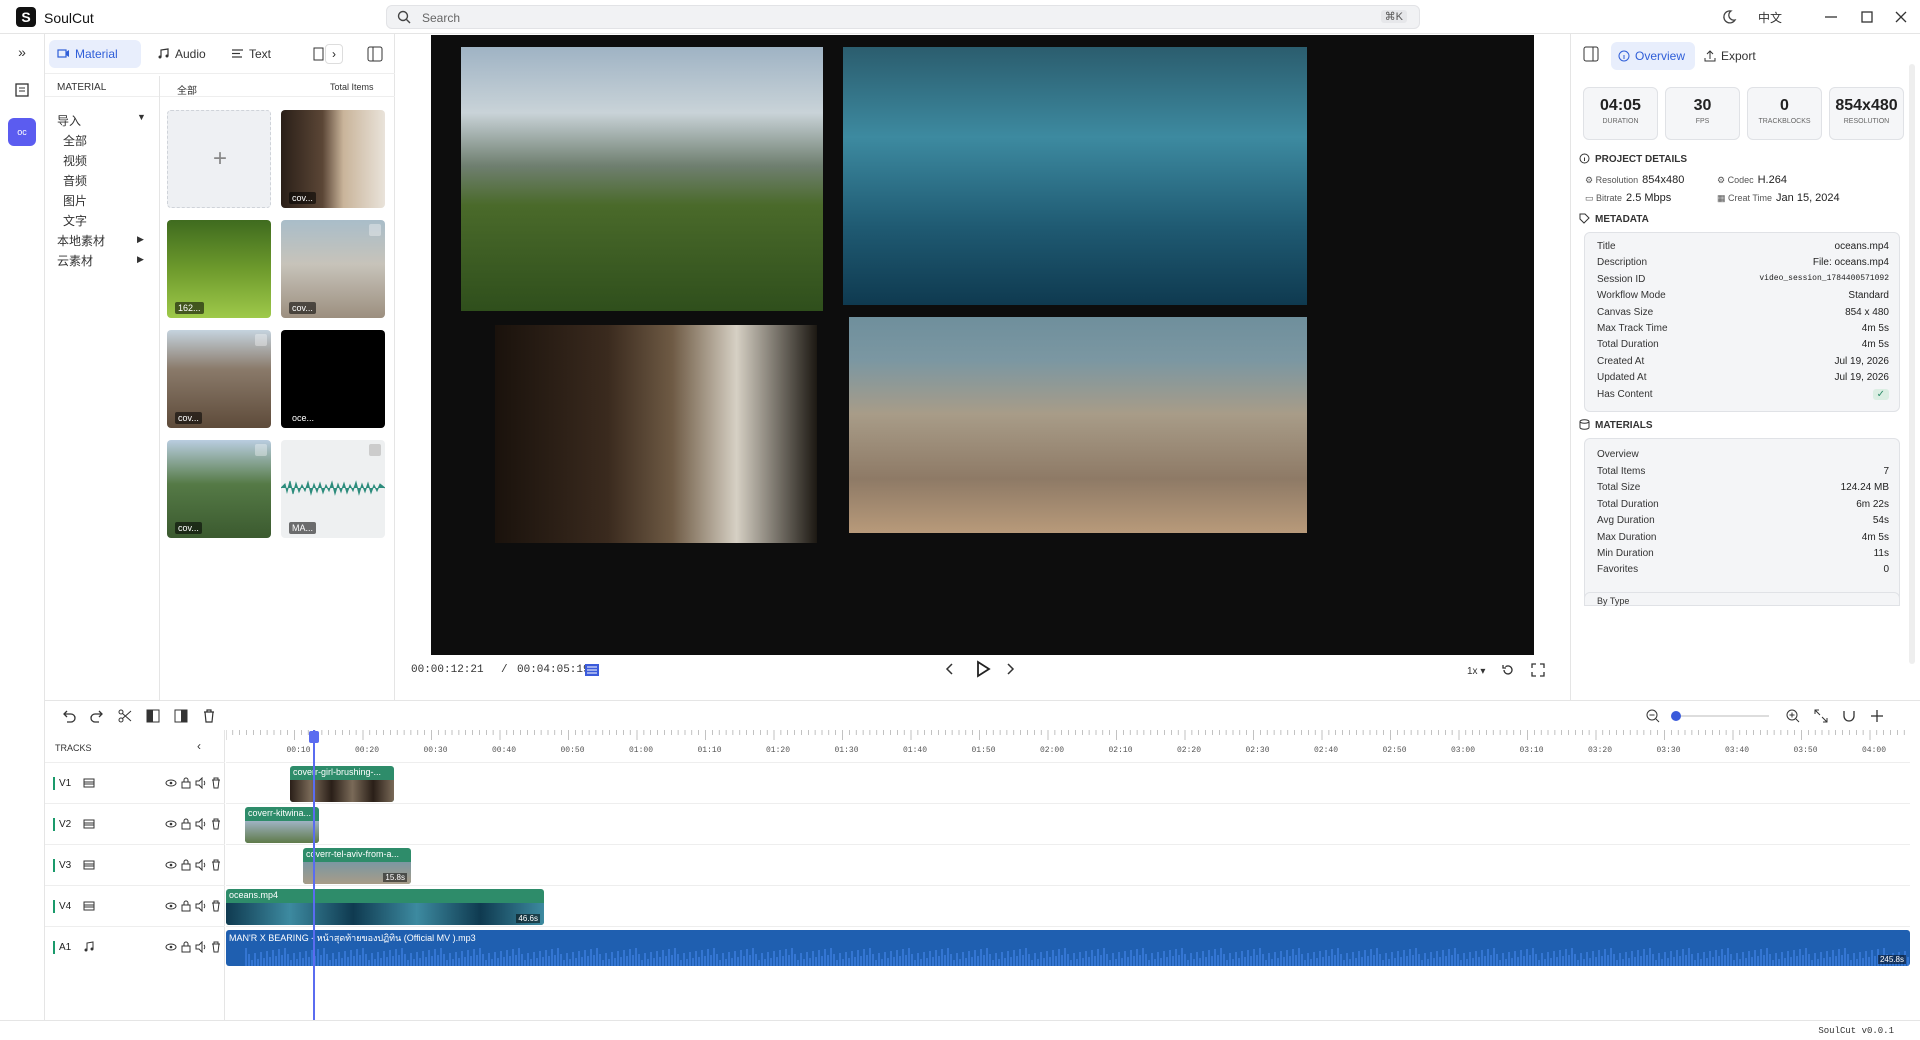 This screenshot has height=1040, width=1920. What do you see at coordinates (125, 716) in the screenshot?
I see `scissors-icon` at bounding box center [125, 716].